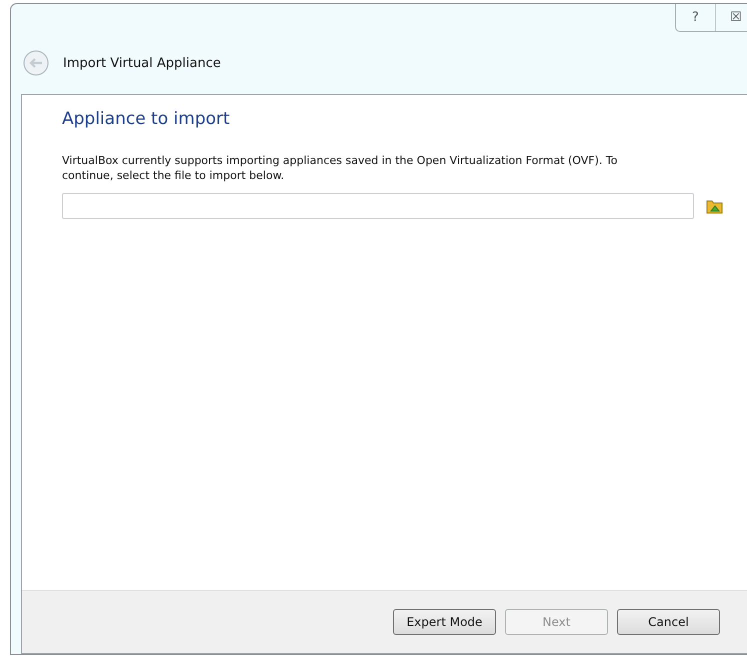 Image resolution: width=747 pixels, height=669 pixels. Describe the element at coordinates (142, 63) in the screenshot. I see `wizard-title: Import Virtual Appliance` at that location.